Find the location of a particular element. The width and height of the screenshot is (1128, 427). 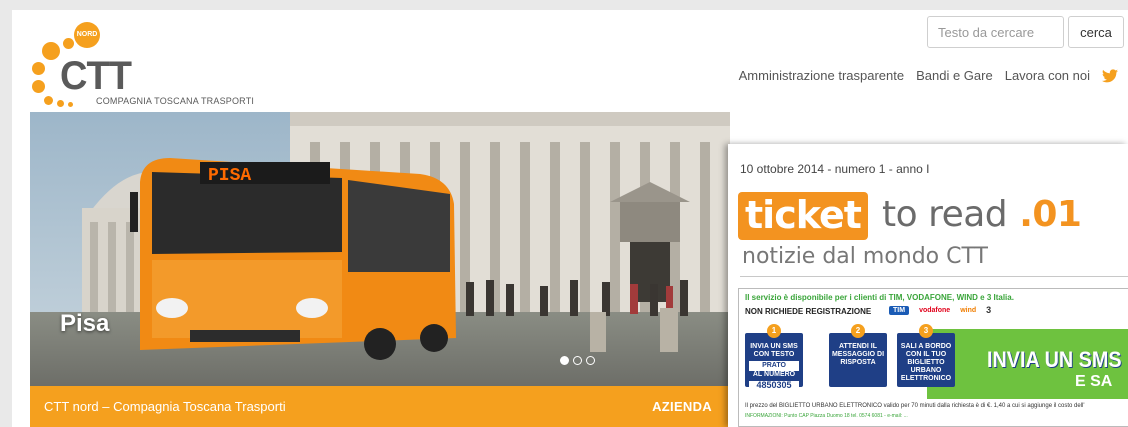

step-number: 2 is located at coordinates (858, 331).